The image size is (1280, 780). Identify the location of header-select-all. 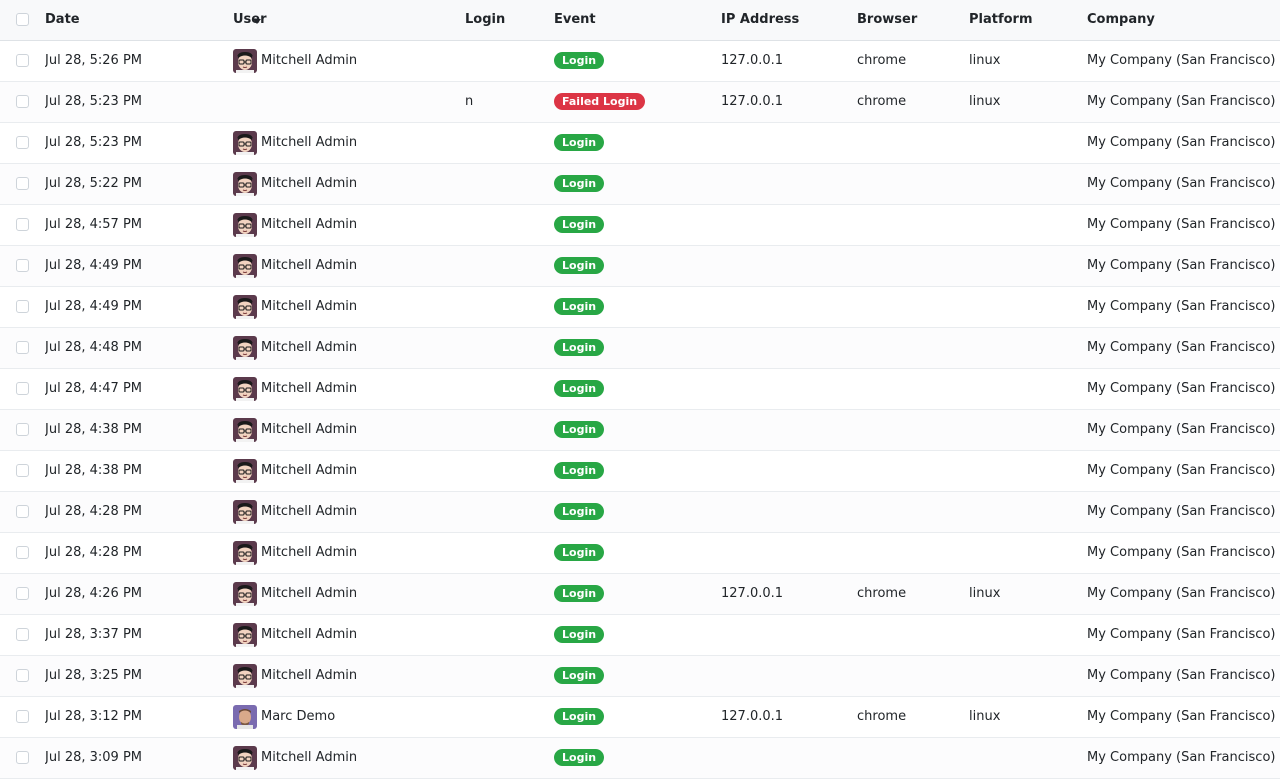
(22, 20).